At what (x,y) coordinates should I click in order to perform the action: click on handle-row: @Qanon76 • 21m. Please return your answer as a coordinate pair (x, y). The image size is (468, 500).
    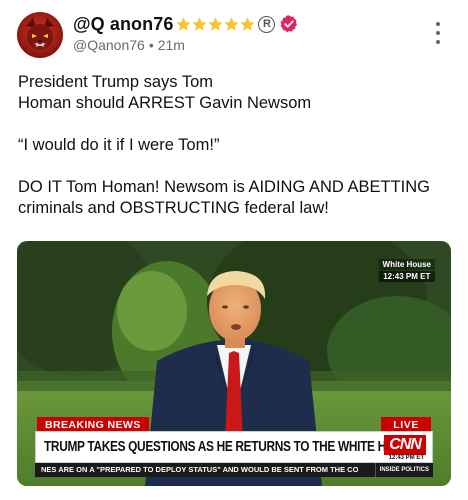
    Looking at the image, I should click on (129, 45).